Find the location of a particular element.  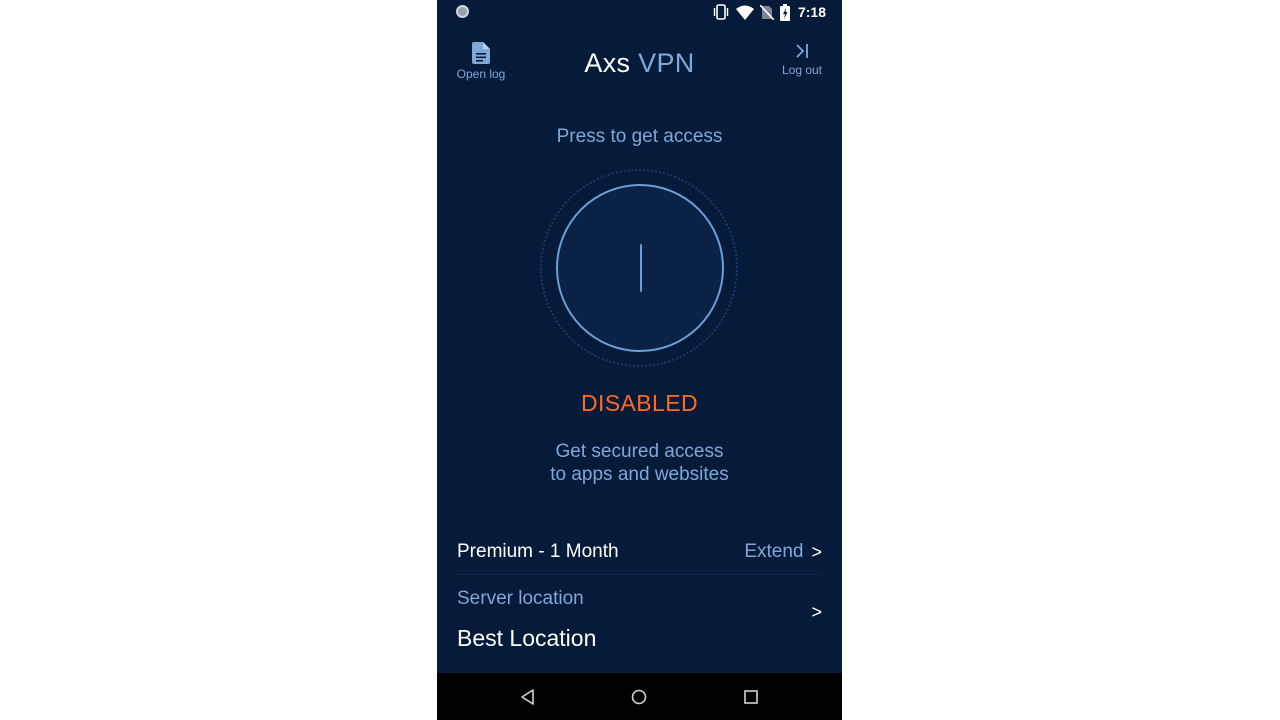

connection-status: DISABLED is located at coordinates (639, 403).